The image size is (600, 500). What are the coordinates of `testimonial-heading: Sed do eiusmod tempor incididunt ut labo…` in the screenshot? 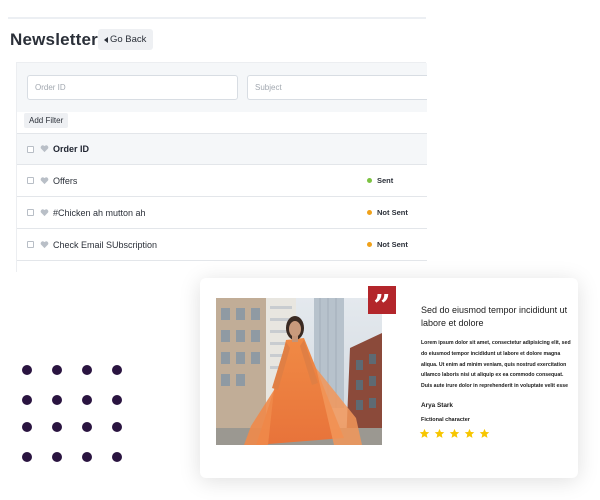 It's located at (494, 316).